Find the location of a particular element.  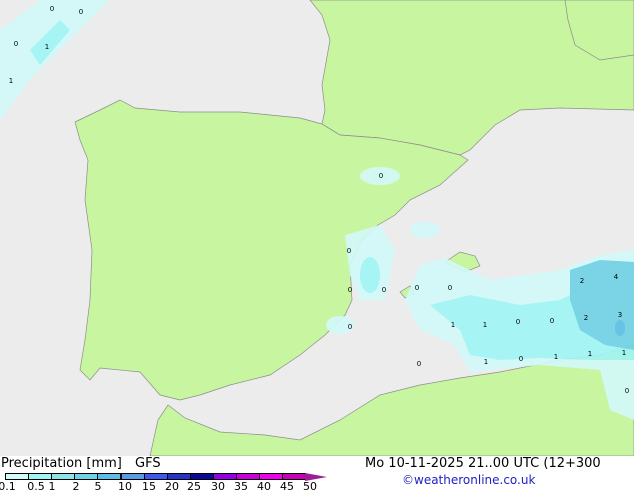

scale-tick-label: 25 is located at coordinates (194, 486).